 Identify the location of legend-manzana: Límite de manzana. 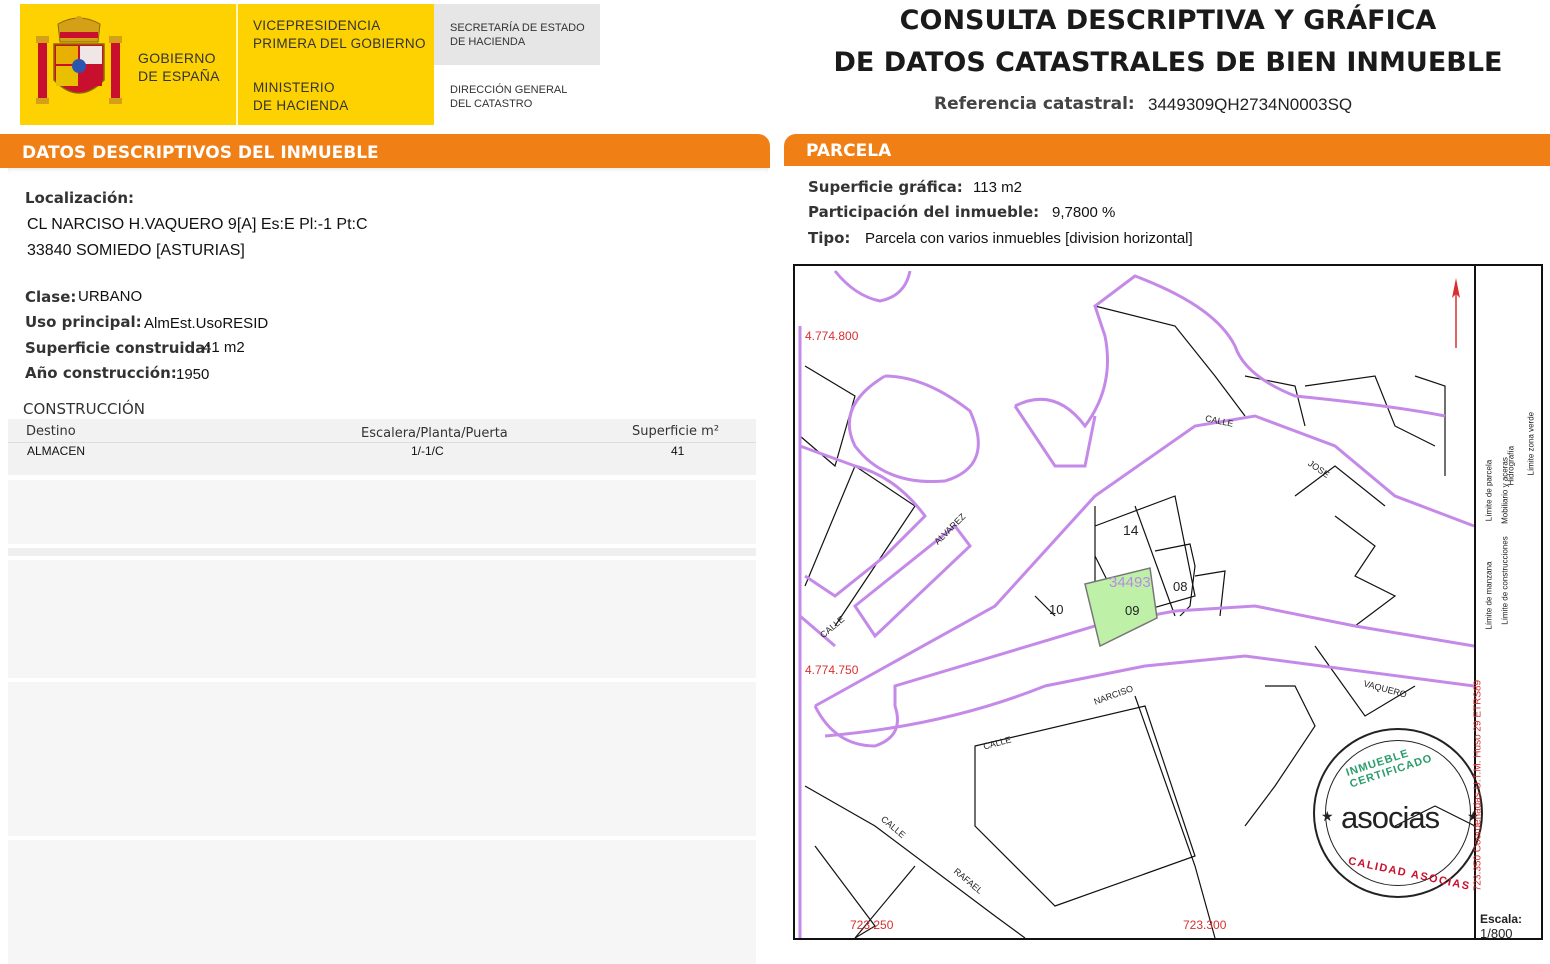
(1489, 595).